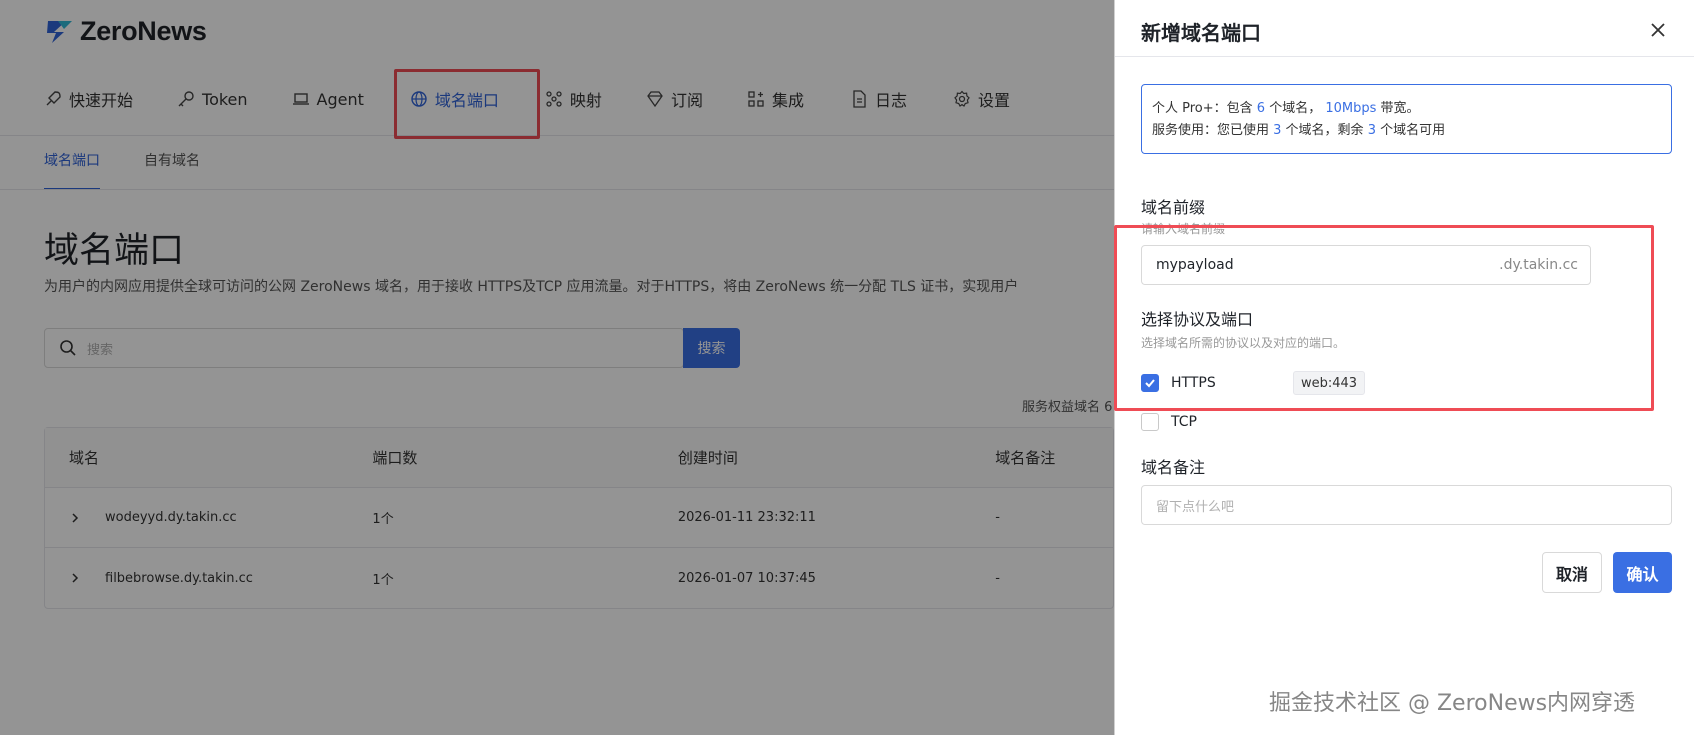  What do you see at coordinates (1150, 422) in the screenshot?
I see `tcp-checkbox` at bounding box center [1150, 422].